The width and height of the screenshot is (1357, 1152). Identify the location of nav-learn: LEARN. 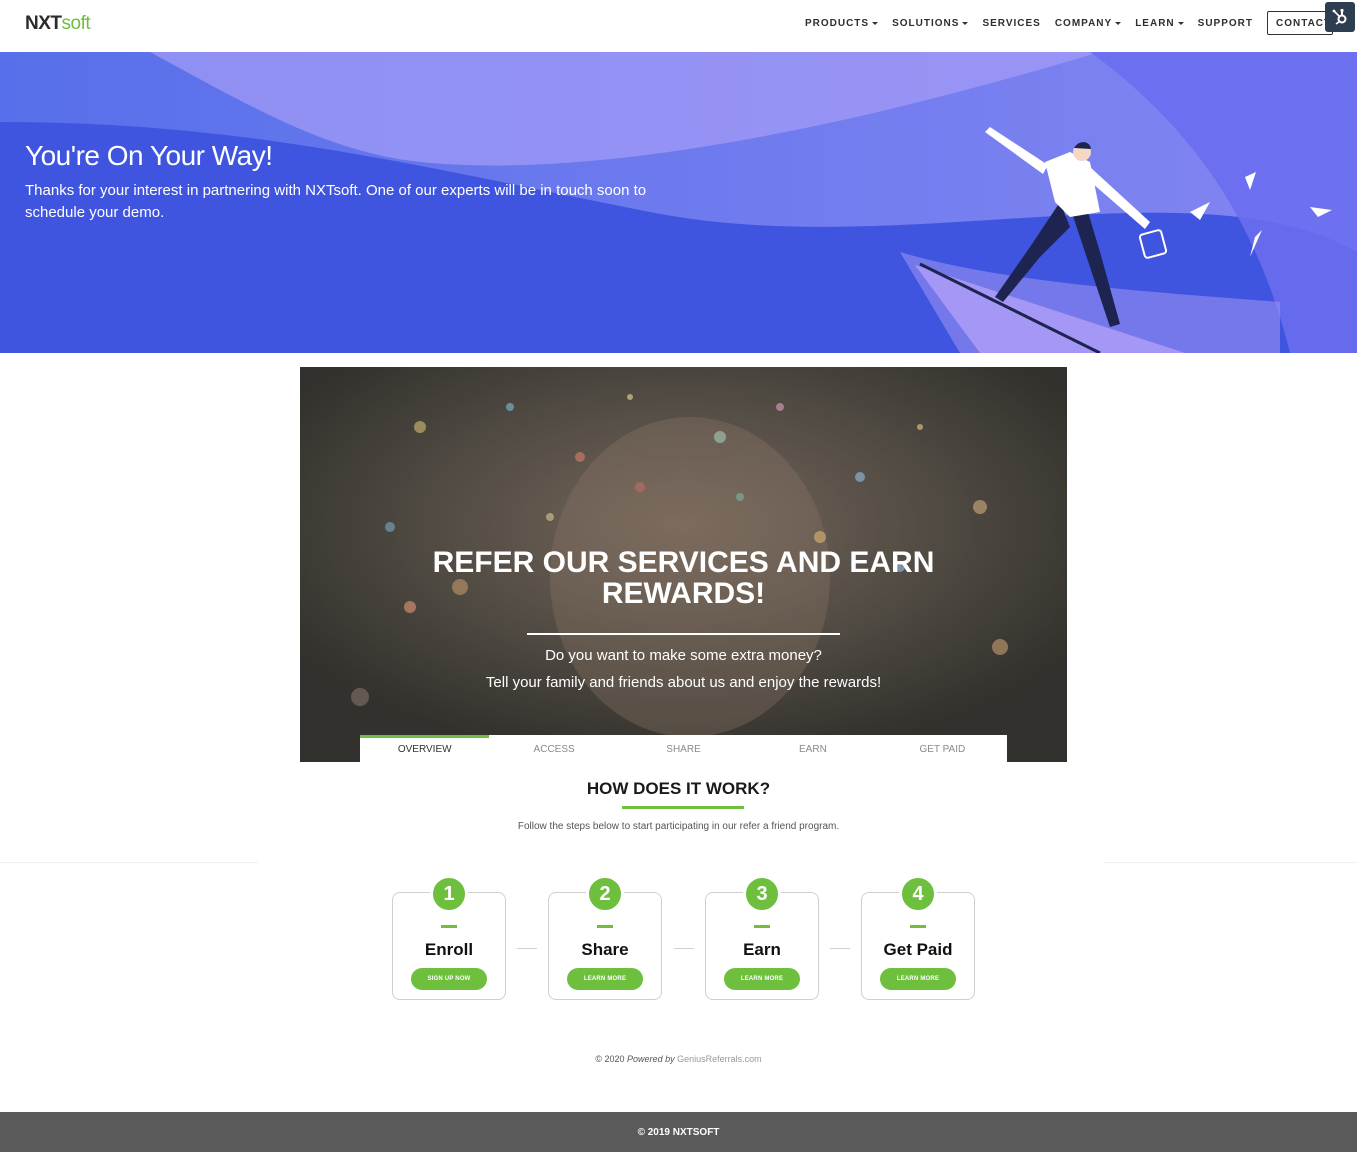
(1159, 23).